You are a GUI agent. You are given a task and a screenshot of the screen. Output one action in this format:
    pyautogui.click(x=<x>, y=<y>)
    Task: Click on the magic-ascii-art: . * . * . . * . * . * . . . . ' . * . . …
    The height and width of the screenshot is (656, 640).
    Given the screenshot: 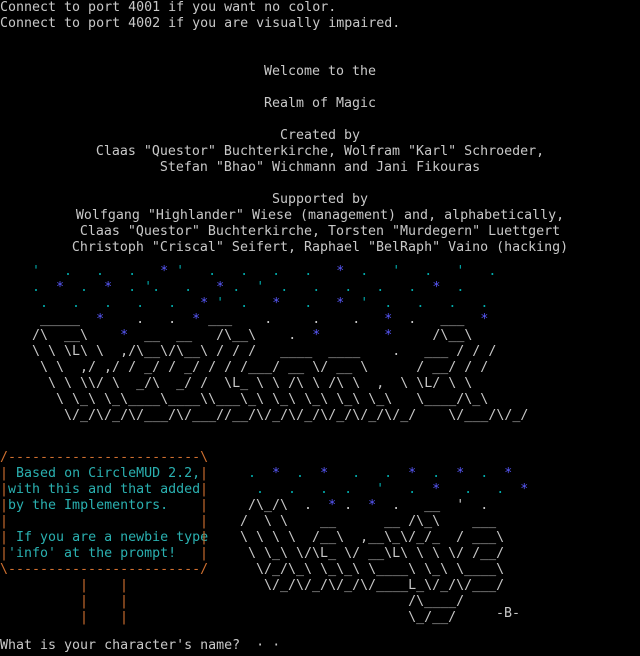 What is the action you would take?
    pyautogui.click(x=380, y=545)
    